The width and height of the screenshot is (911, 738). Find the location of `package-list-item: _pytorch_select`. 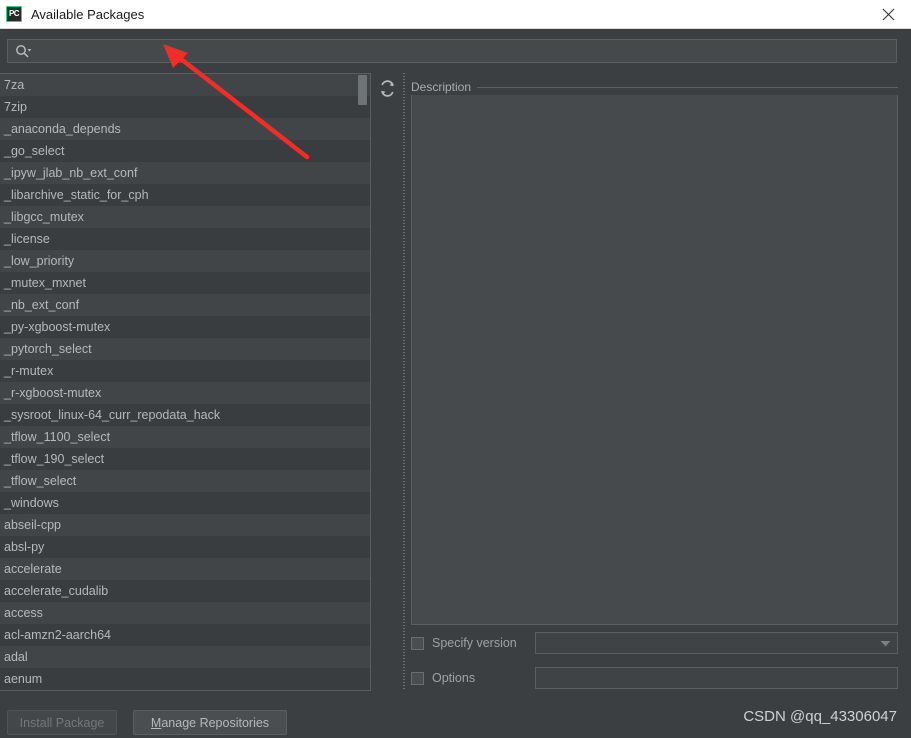

package-list-item: _pytorch_select is located at coordinates (185, 349).